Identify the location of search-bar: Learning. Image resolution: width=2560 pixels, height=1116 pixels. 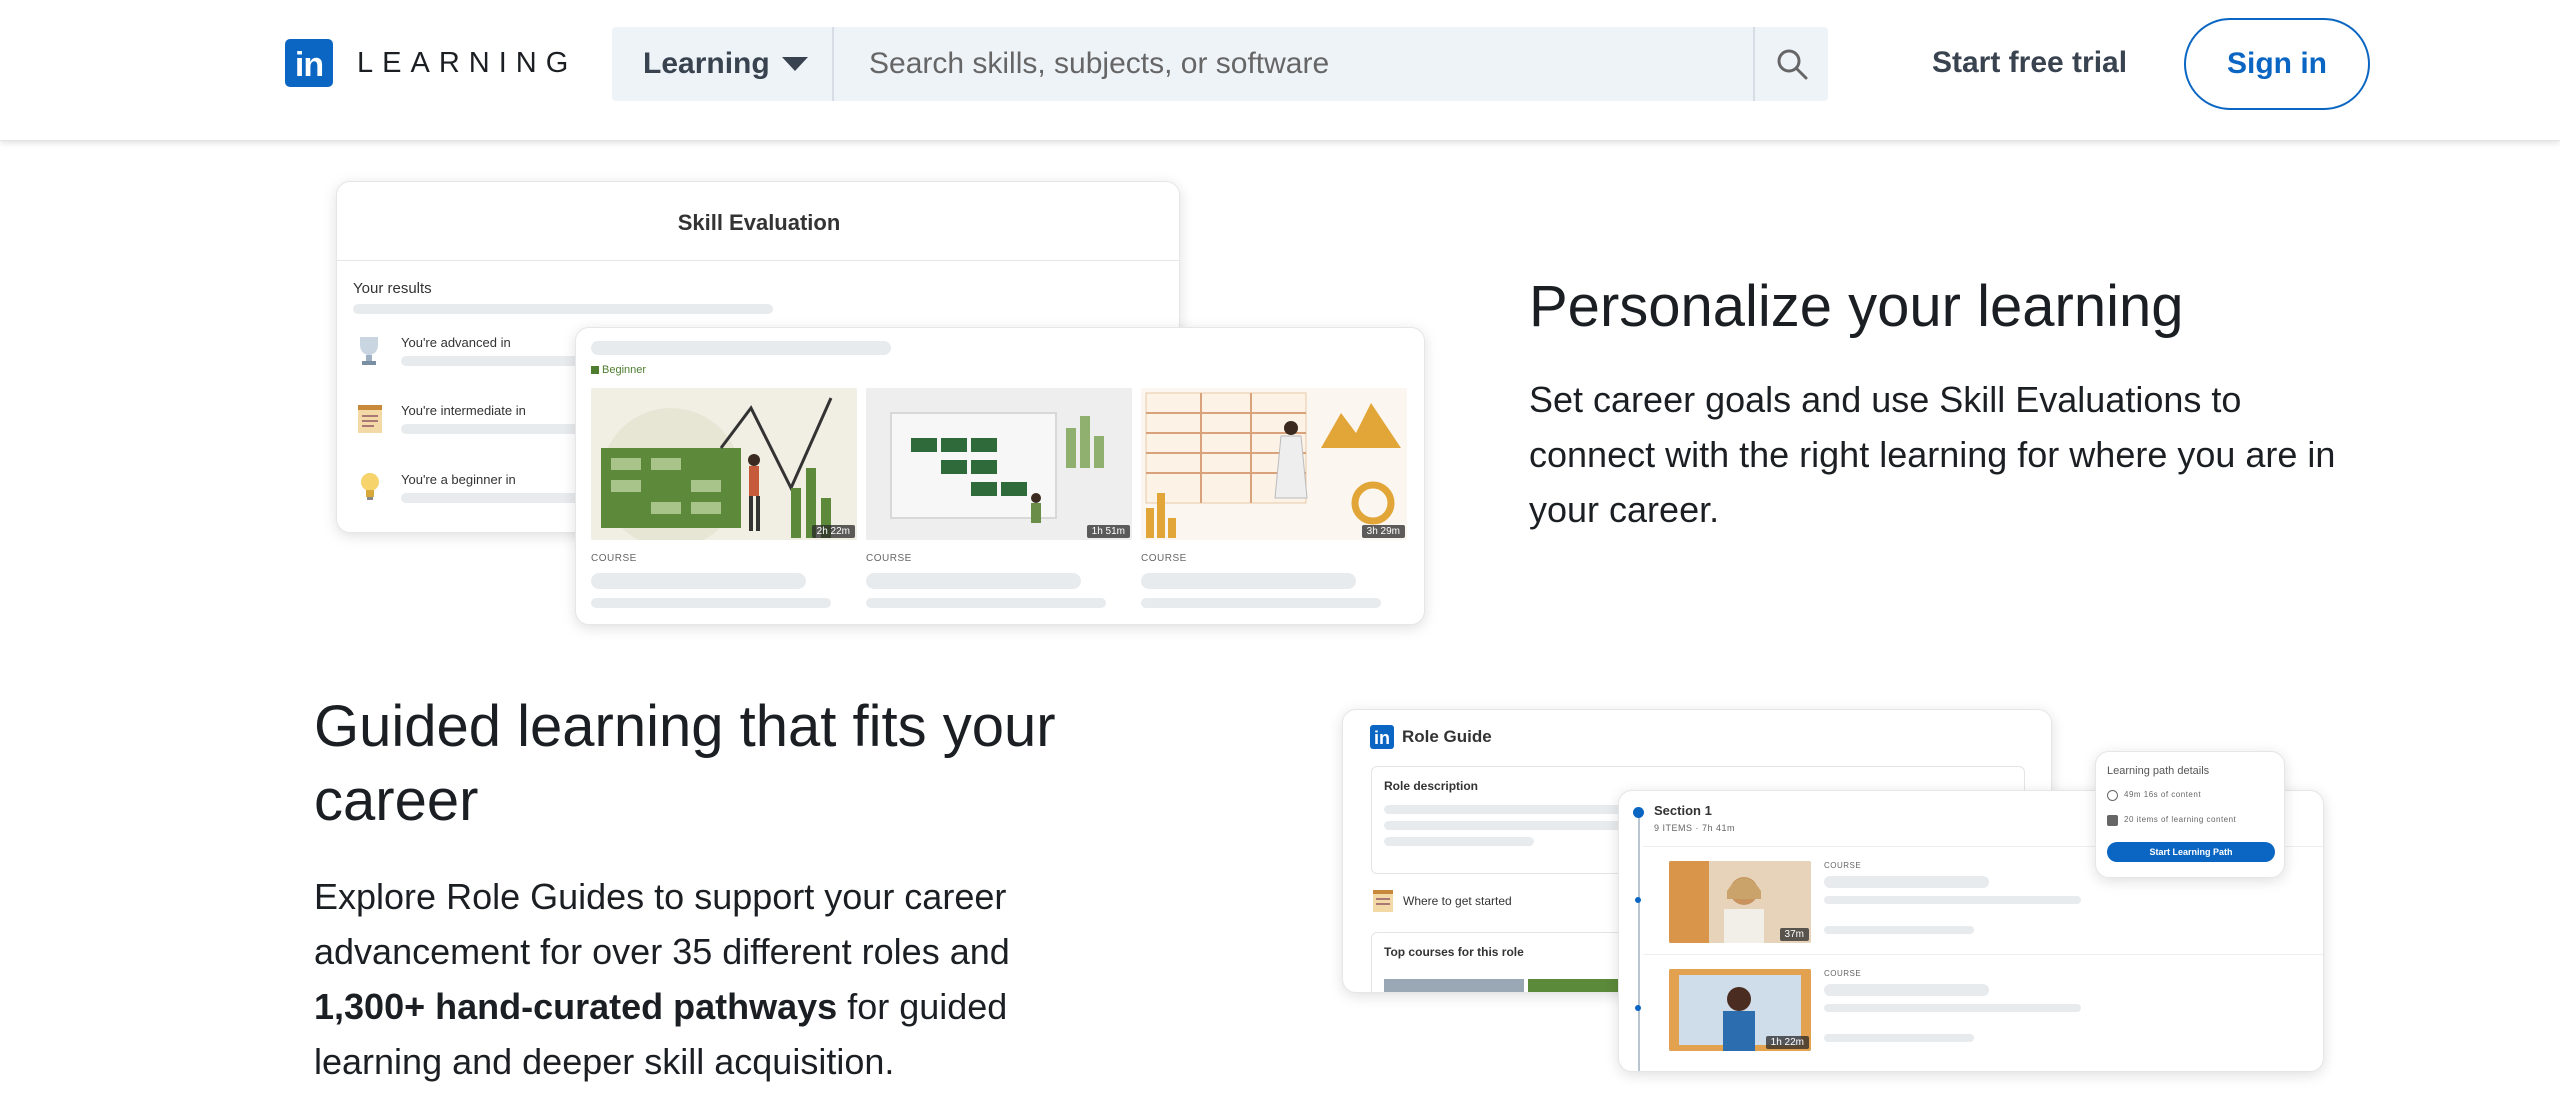
(1220, 64).